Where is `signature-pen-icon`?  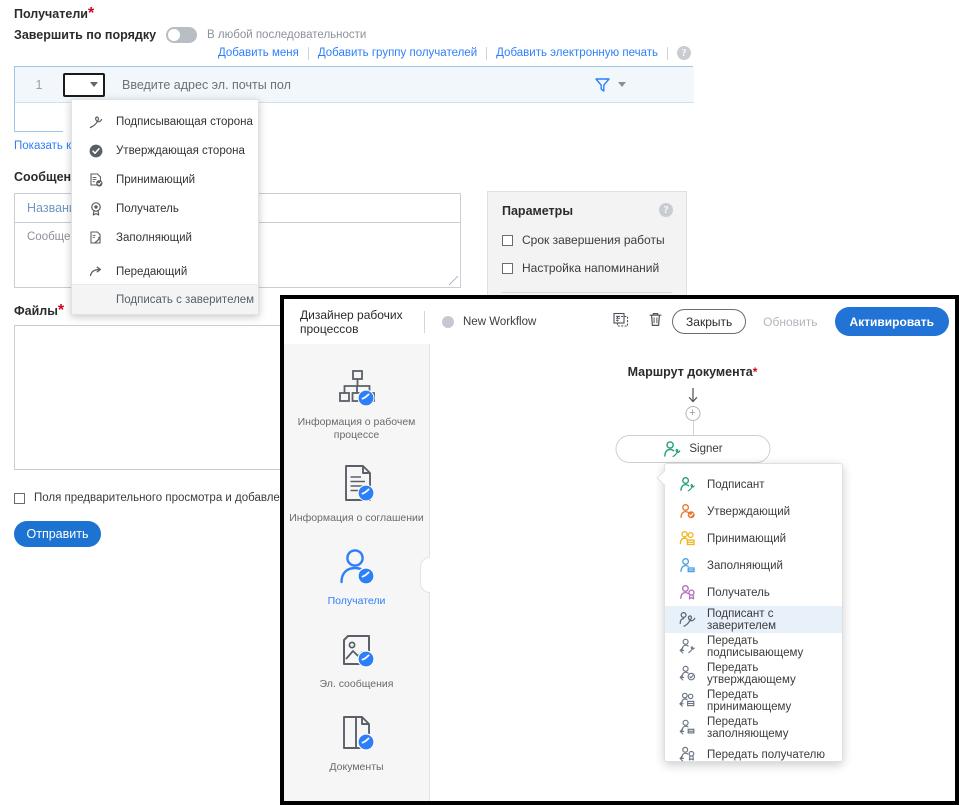 signature-pen-icon is located at coordinates (96, 122).